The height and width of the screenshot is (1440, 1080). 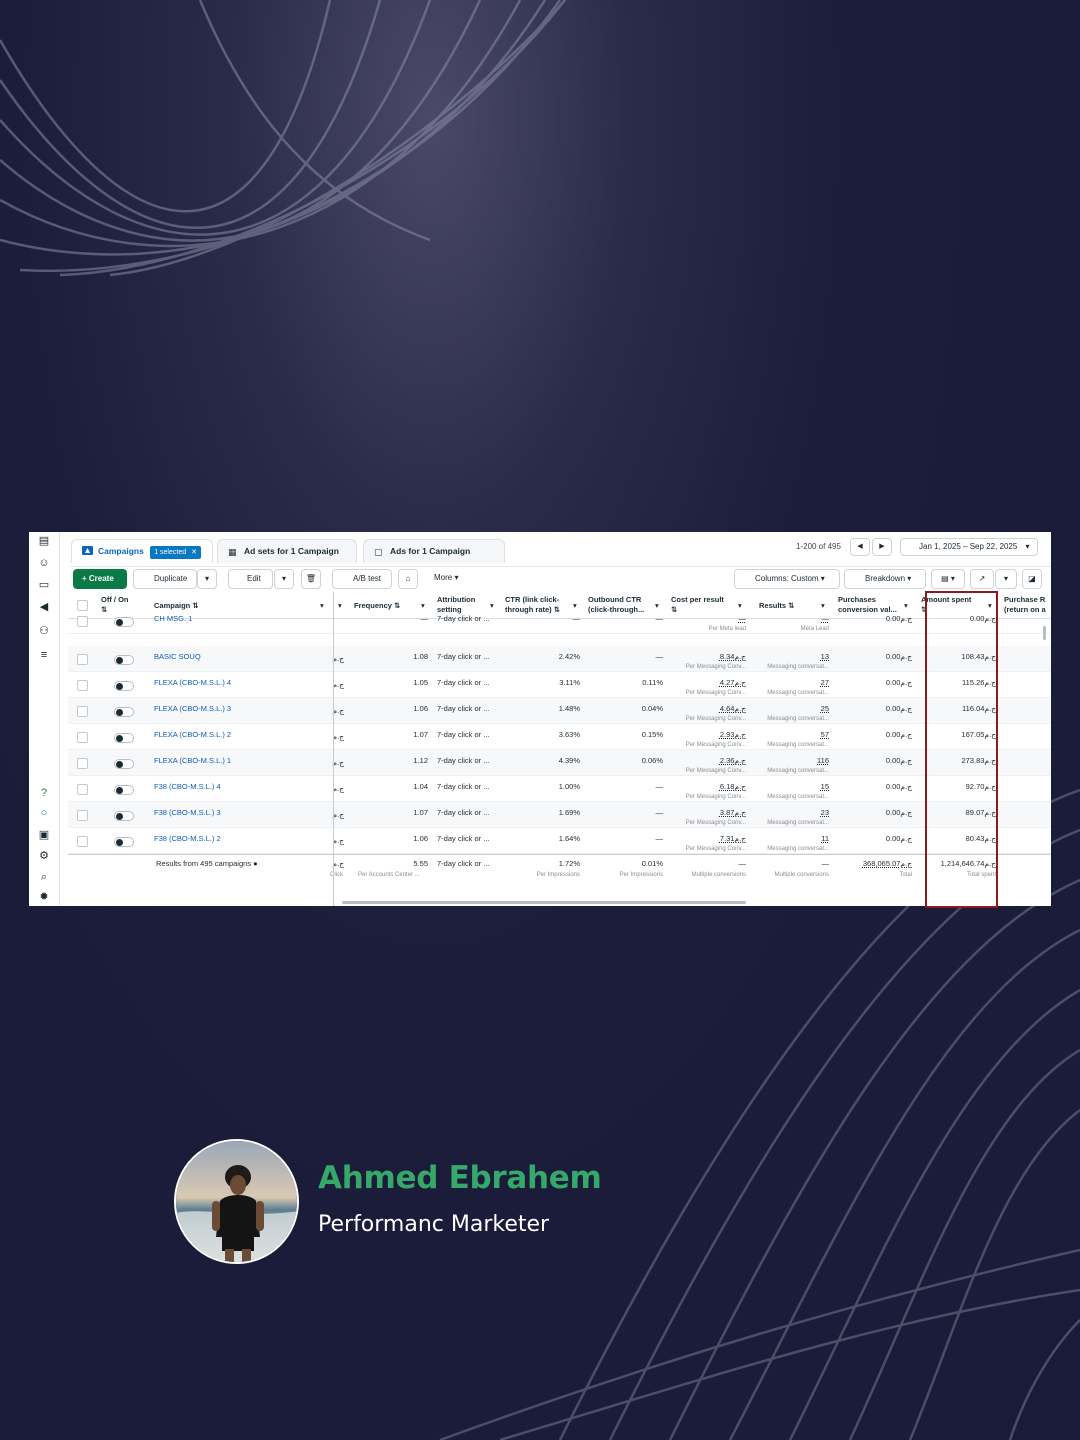 I want to click on campaign-name-link: FLEXA (CBO-M.S.L.) 3, so click(x=192, y=709).